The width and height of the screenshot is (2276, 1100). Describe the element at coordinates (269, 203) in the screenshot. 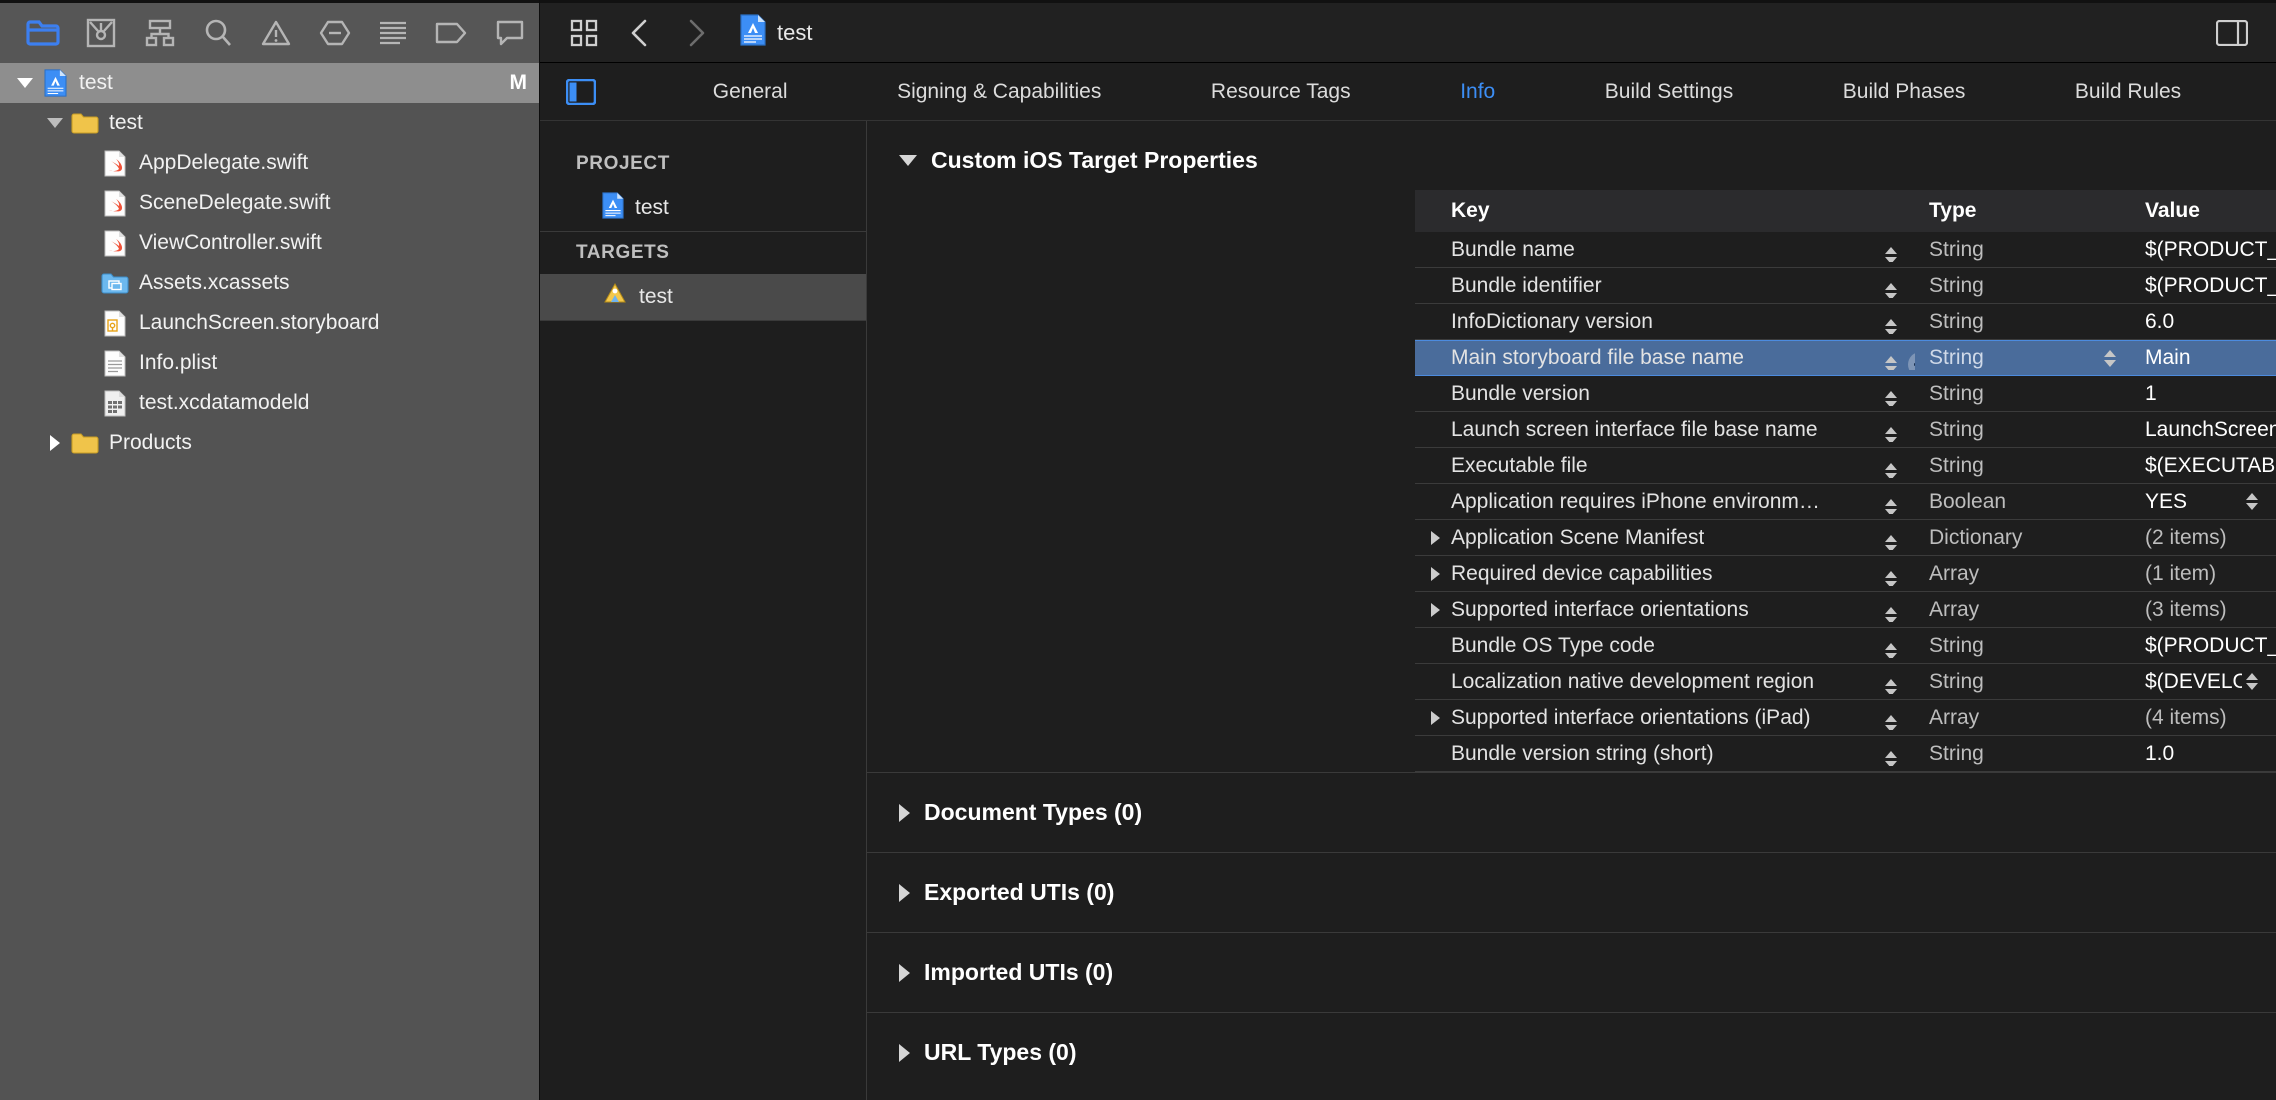

I see `navigator-row: SceneDelegate.swift` at that location.